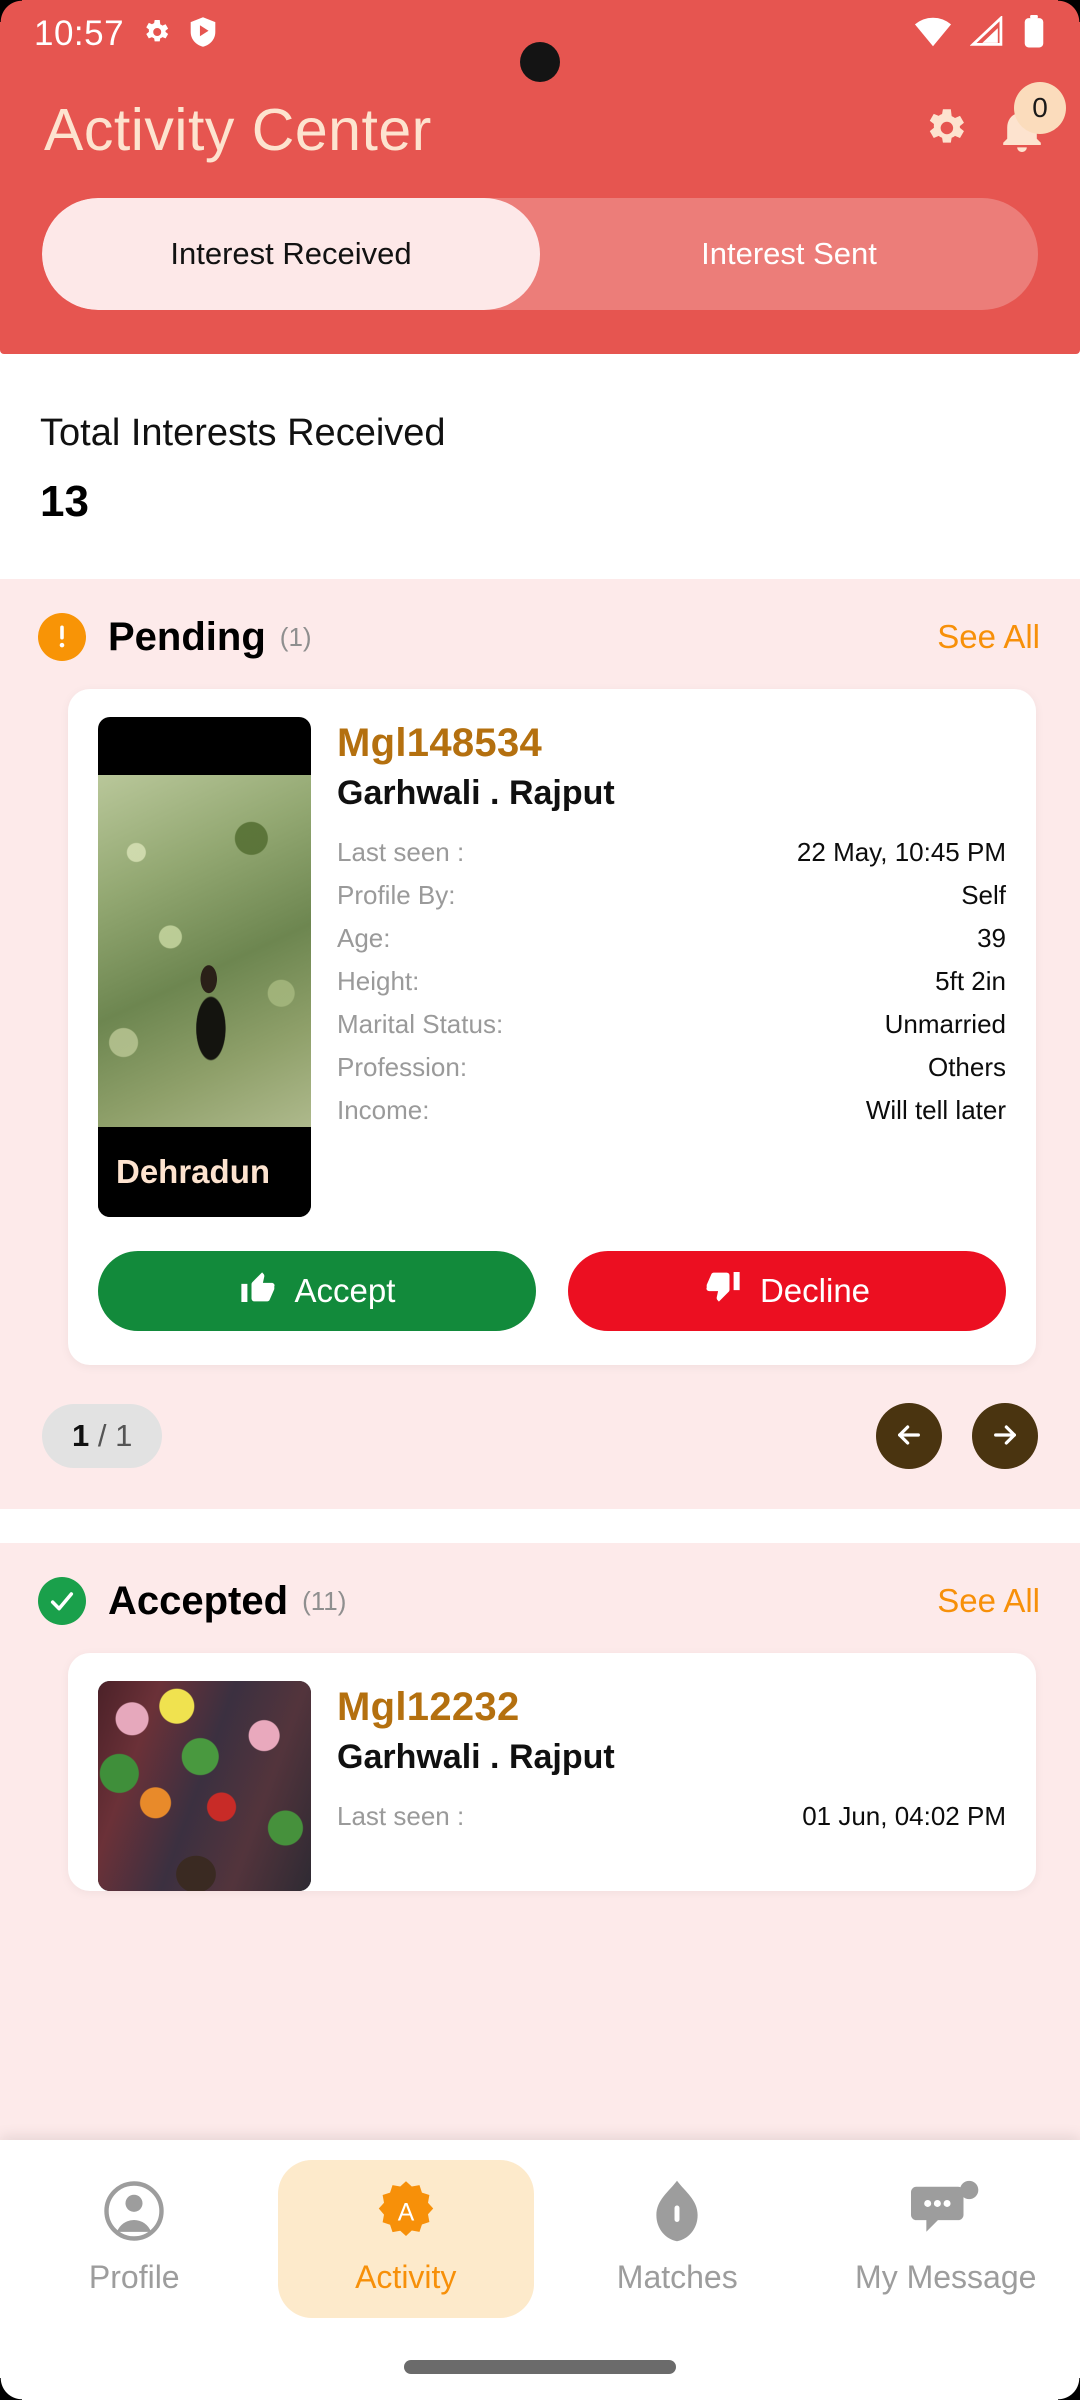  I want to click on nav-label-activity: Activity, so click(406, 2277).